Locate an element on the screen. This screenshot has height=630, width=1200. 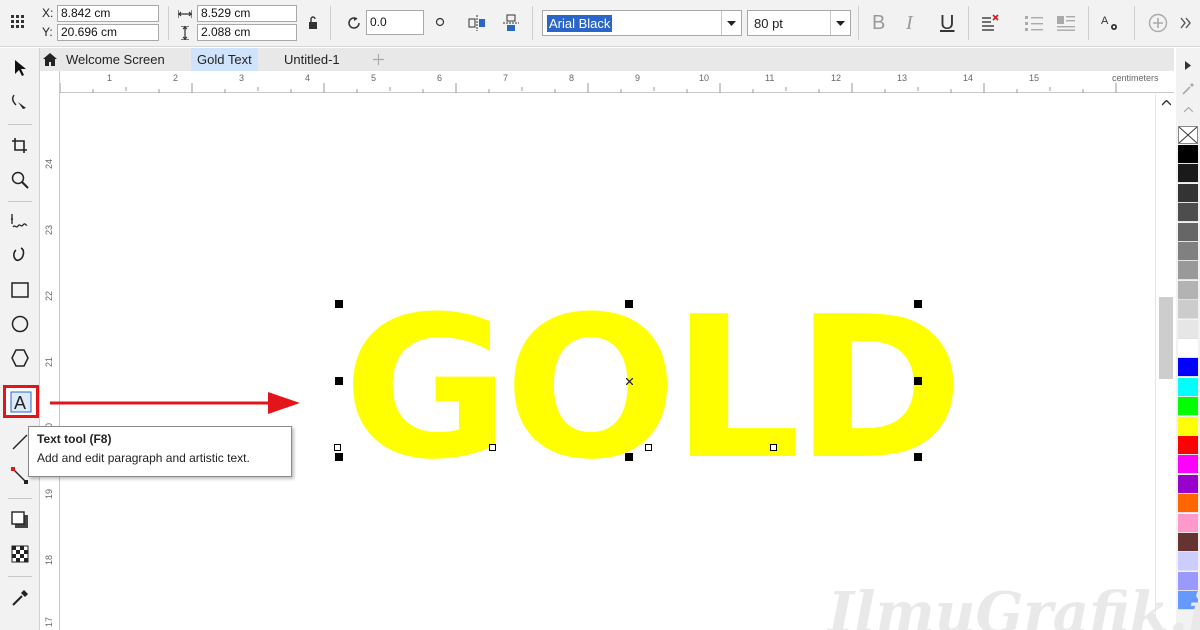
more-options-icon is located at coordinates (1186, 23).